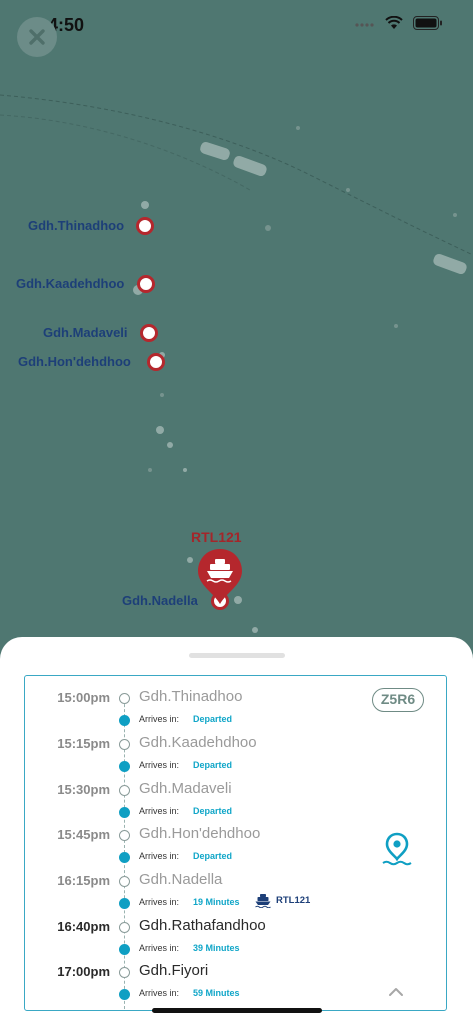  I want to click on stop-name: Gdh.Fiyori, so click(174, 970).